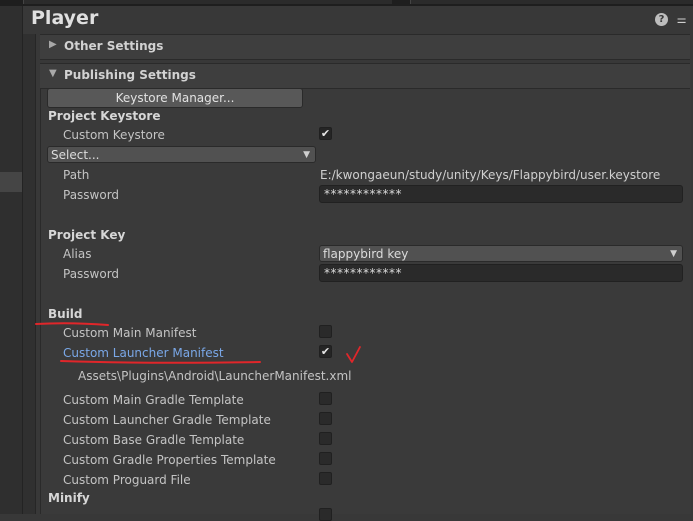 Image resolution: width=693 pixels, height=521 pixels. Describe the element at coordinates (353, 354) in the screenshot. I see `checkmark-annotation` at that location.